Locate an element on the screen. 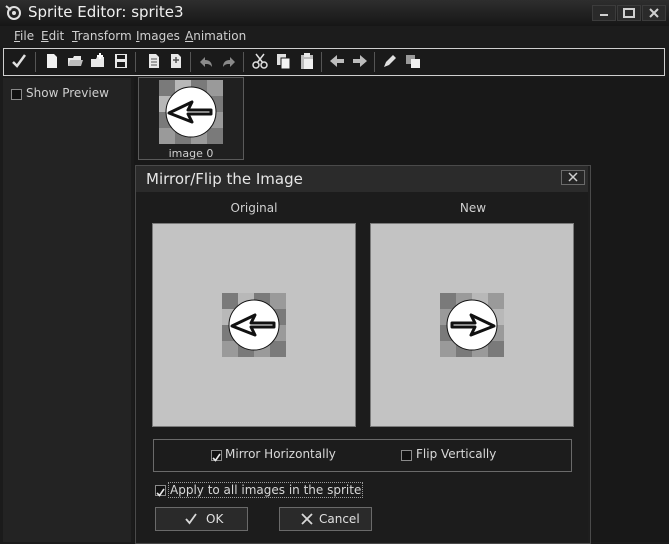 Image resolution: width=669 pixels, height=544 pixels. new-preview is located at coordinates (472, 325).